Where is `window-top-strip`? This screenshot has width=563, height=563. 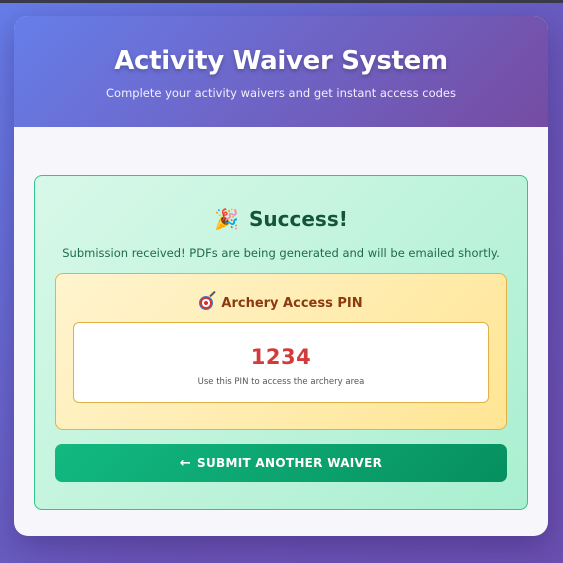 window-top-strip is located at coordinates (281, 1).